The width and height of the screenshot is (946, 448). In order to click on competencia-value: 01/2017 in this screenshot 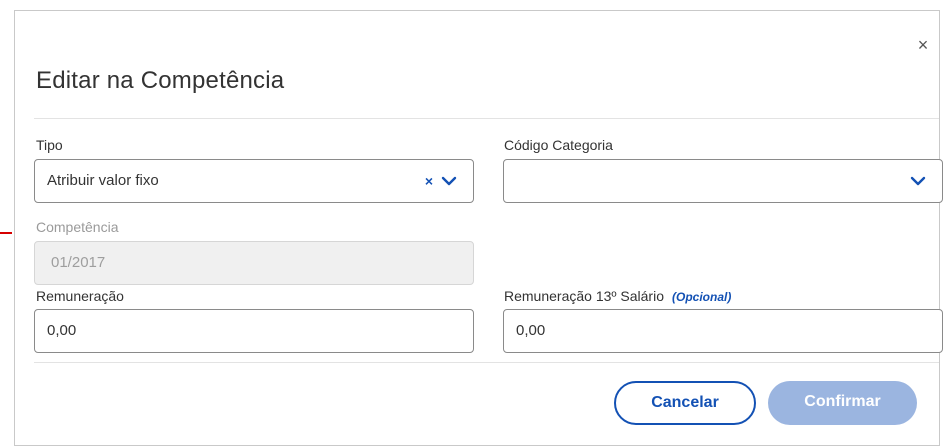, I will do `click(78, 262)`.